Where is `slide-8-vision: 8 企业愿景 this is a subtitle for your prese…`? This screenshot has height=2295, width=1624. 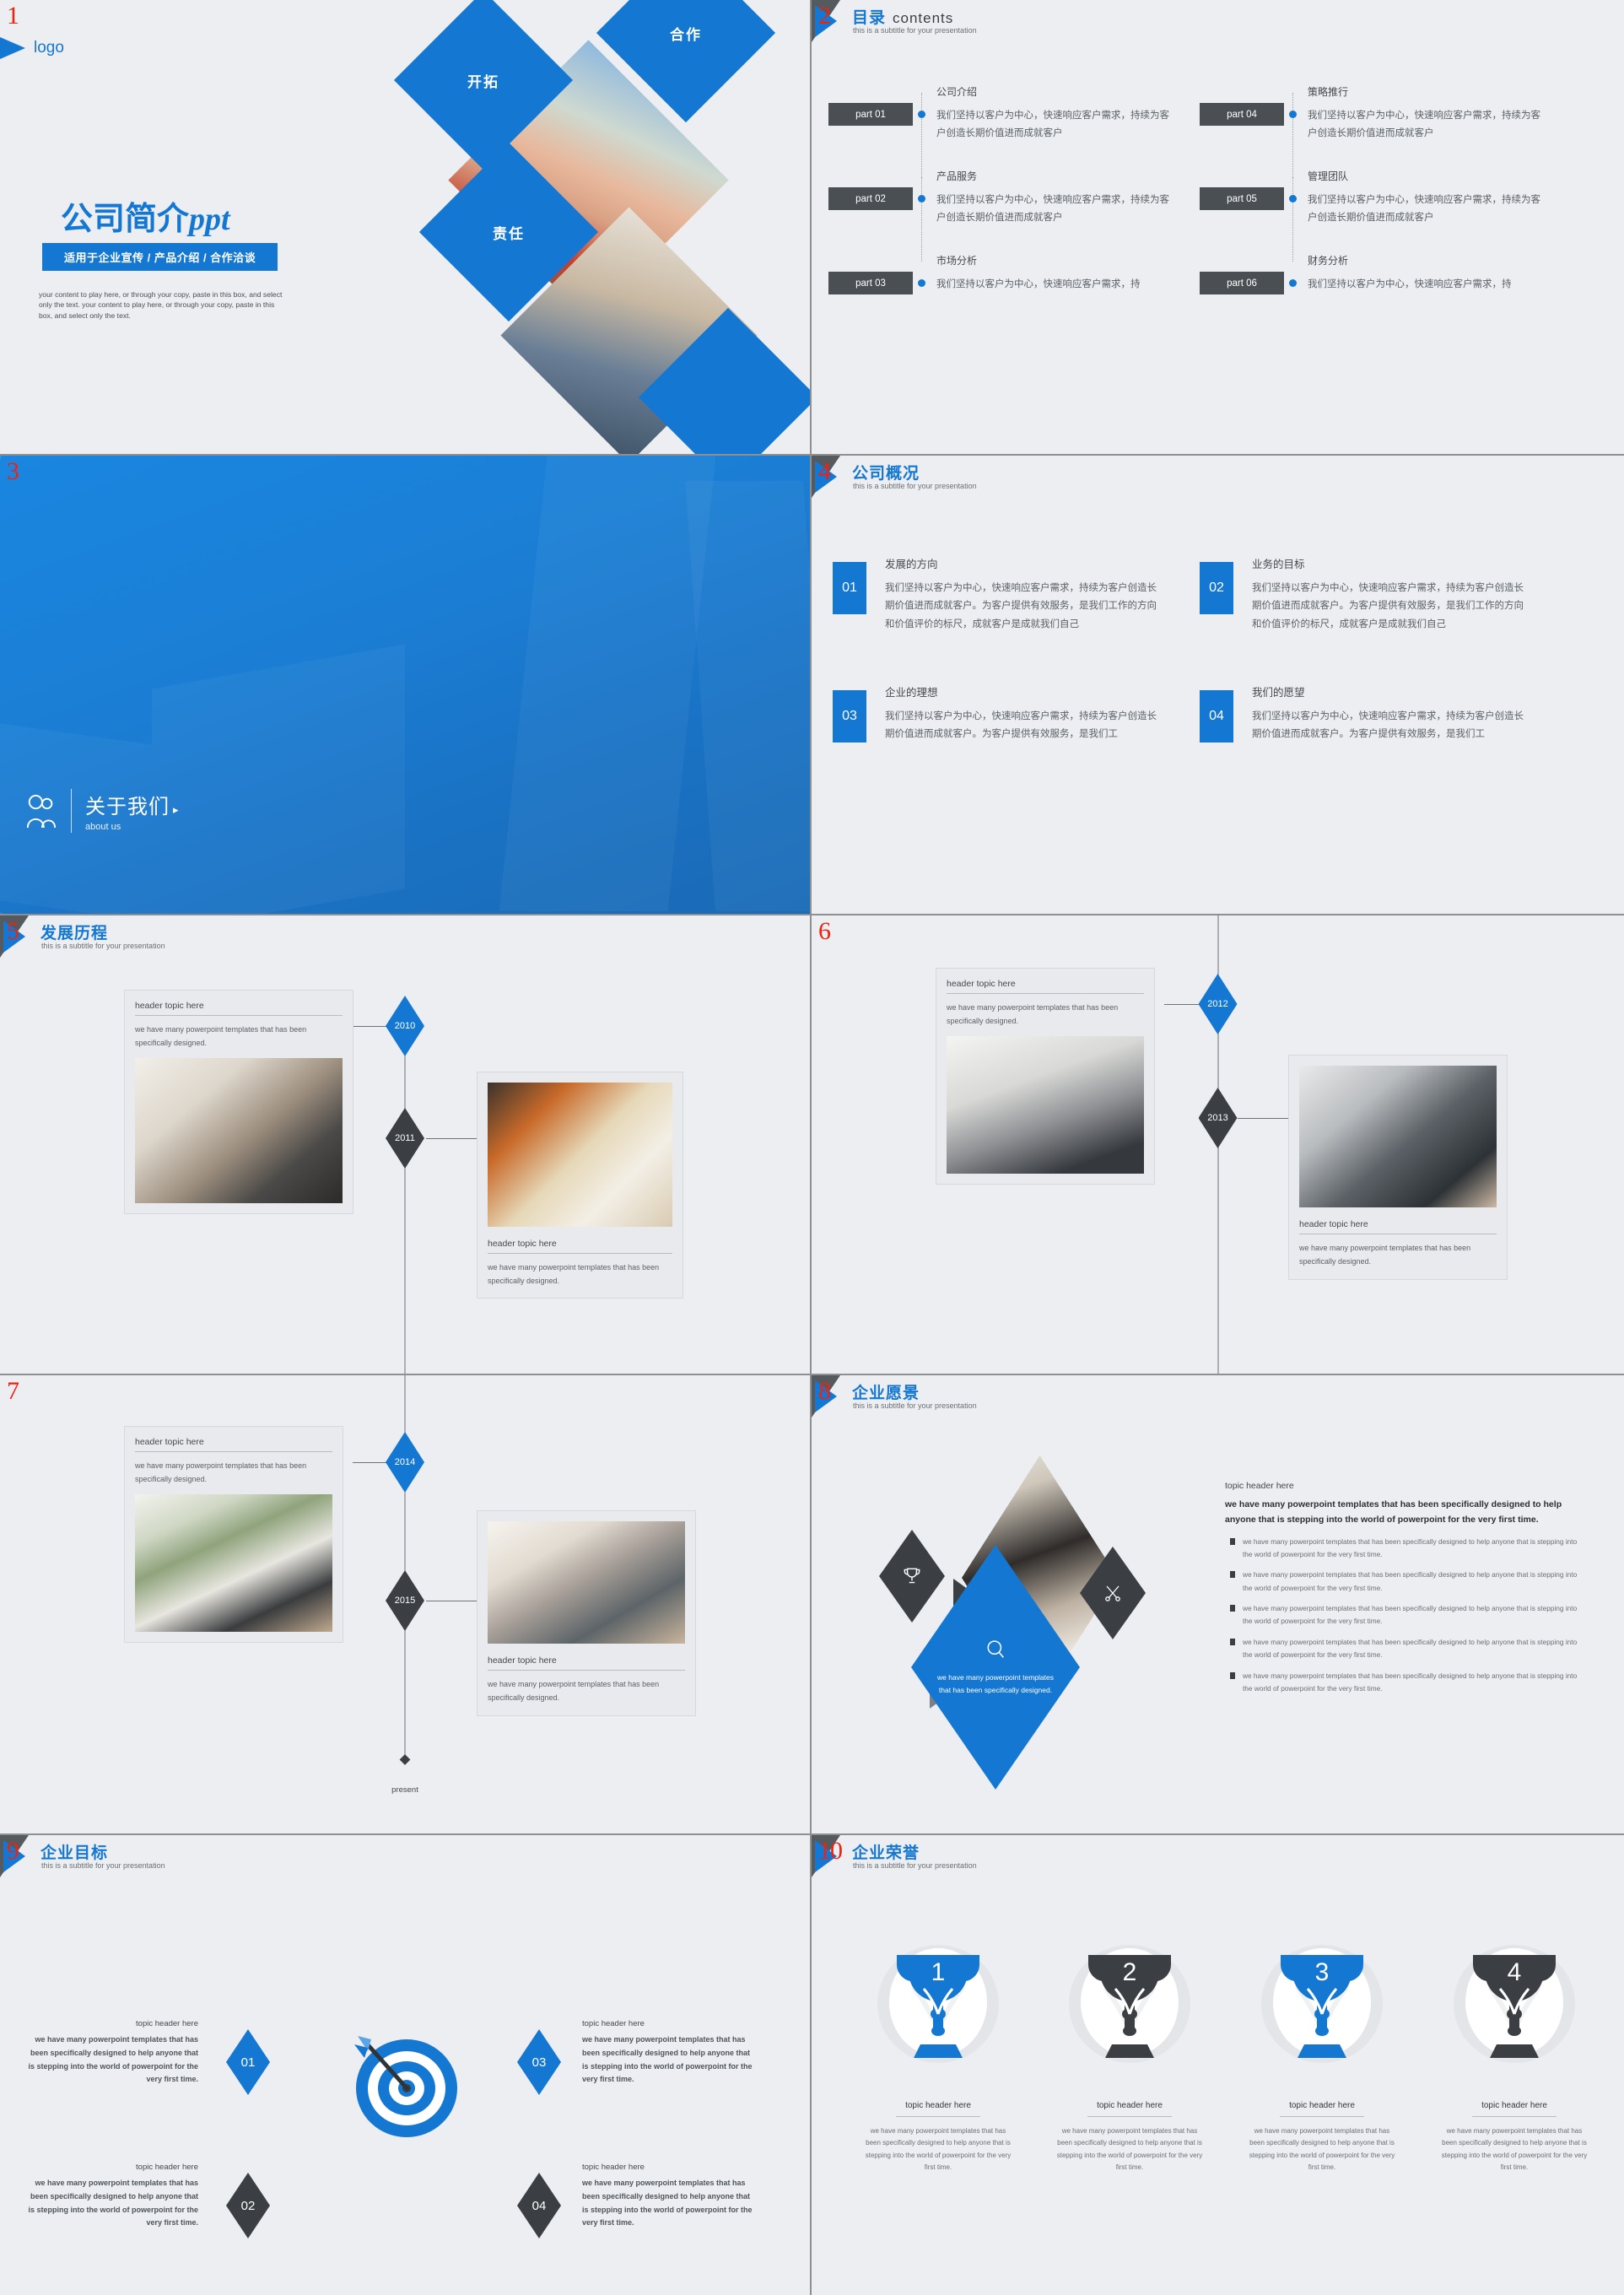
slide-8-vision: 8 企业愿景 this is a subtitle for your prese… is located at coordinates (1218, 1605).